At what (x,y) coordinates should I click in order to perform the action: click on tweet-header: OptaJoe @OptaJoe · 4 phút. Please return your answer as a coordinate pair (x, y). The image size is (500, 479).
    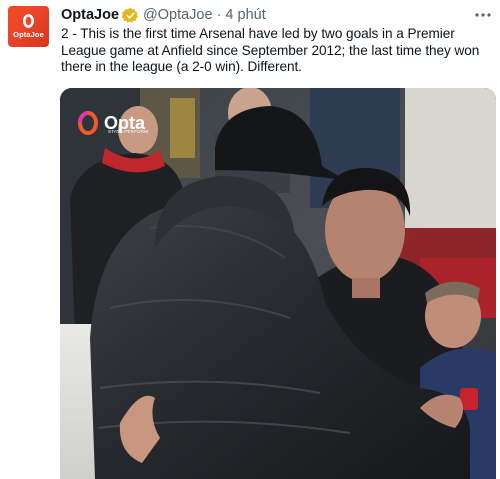
    Looking at the image, I should click on (163, 15).